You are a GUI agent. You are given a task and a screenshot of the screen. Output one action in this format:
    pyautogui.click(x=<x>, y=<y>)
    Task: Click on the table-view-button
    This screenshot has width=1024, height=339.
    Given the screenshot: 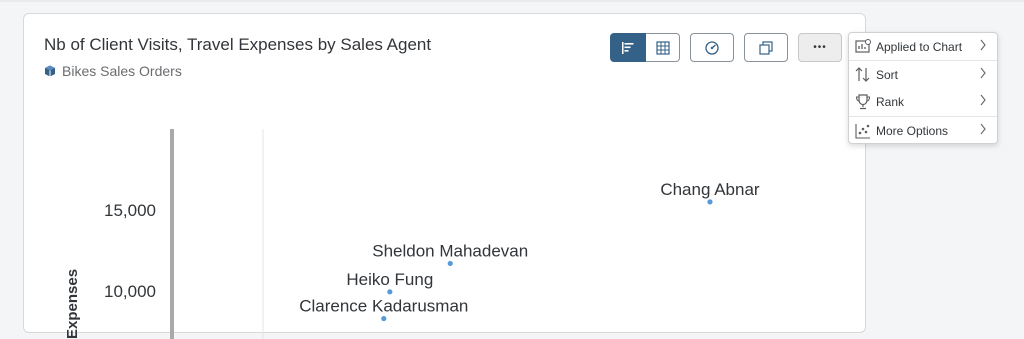 What is the action you would take?
    pyautogui.click(x=663, y=47)
    